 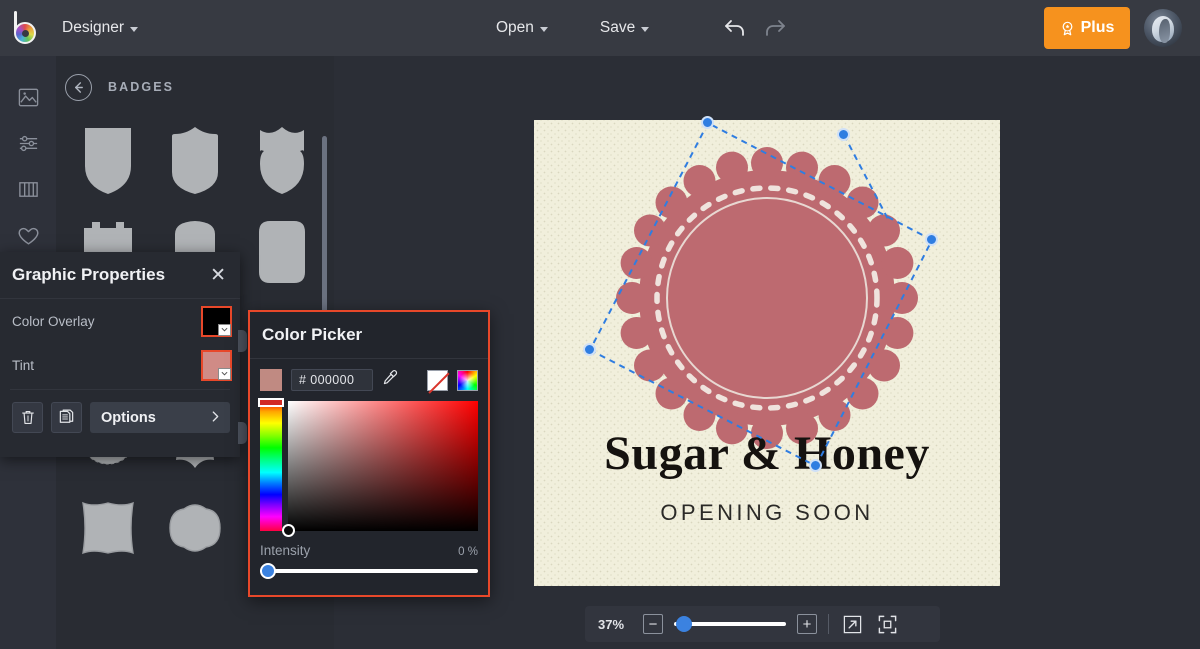 I want to click on trash-icon, so click(x=27, y=417).